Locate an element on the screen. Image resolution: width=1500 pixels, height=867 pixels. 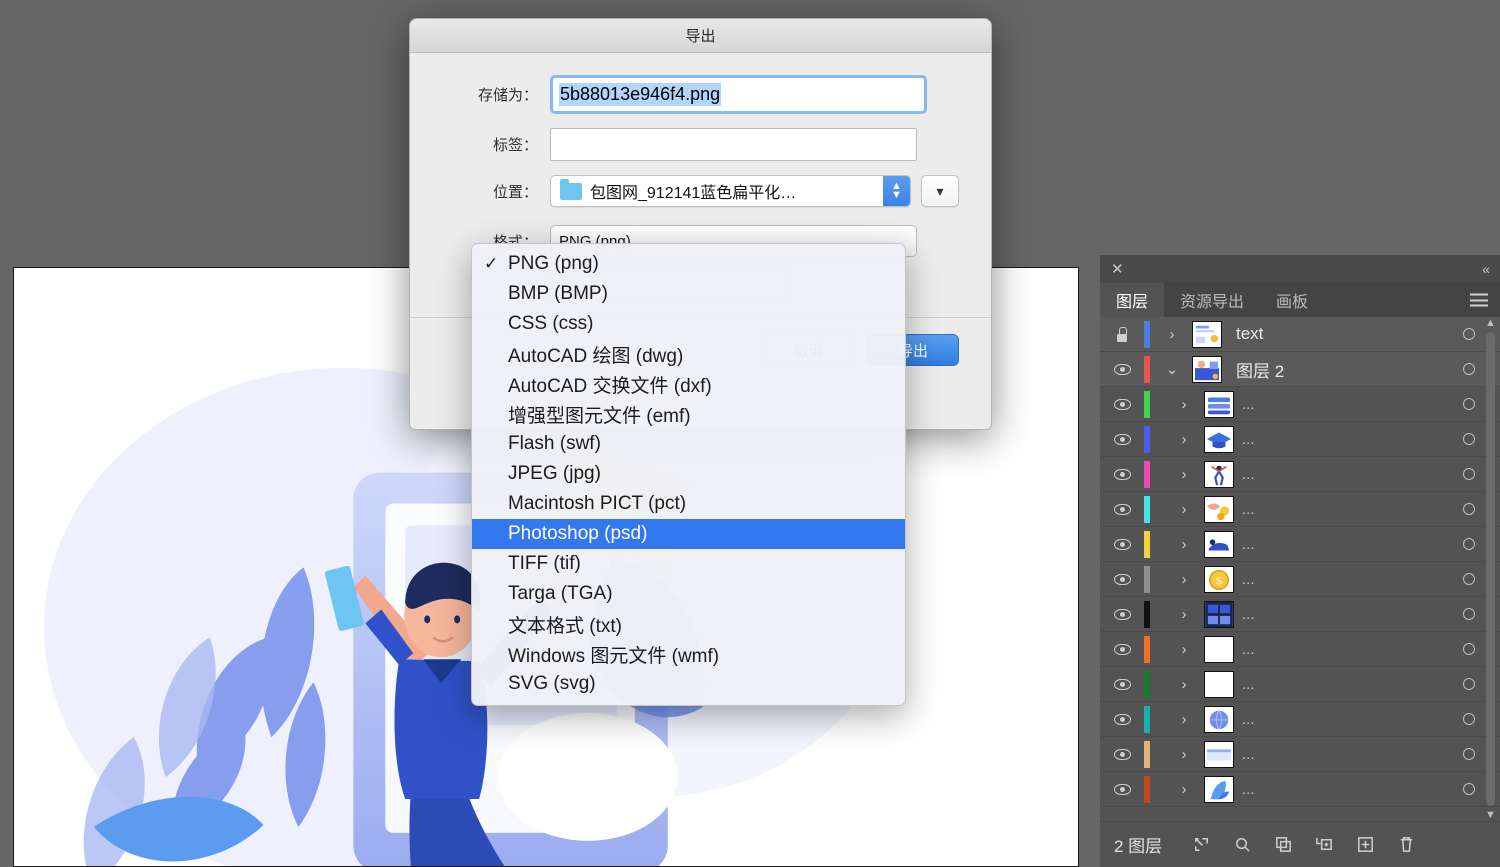
eye-icon is located at coordinates (1122, 754).